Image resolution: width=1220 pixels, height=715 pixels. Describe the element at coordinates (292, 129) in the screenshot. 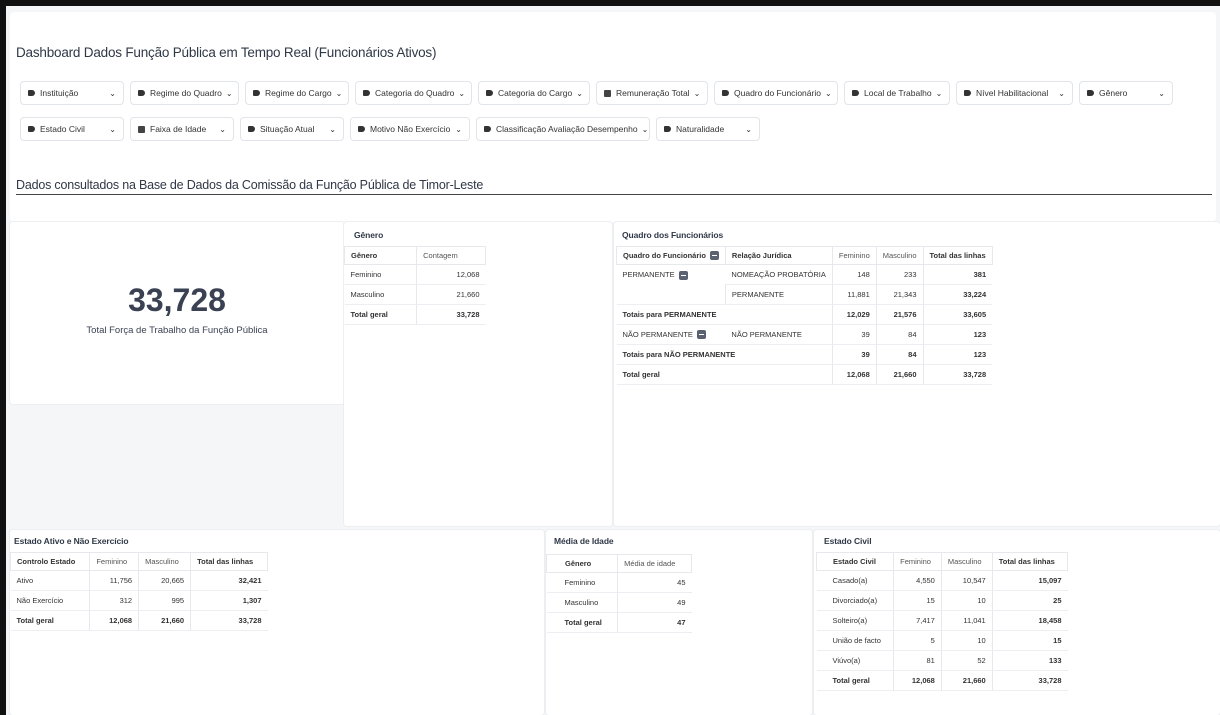

I see `filter-situacao-atual: Situação Atual ⌄` at that location.